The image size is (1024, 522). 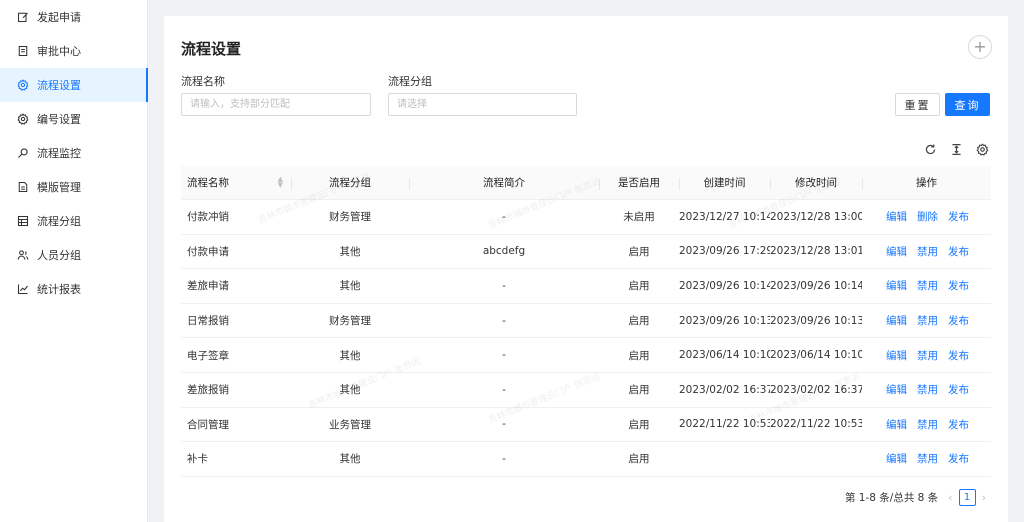 I want to click on cell-modified: 2023/02/02 16:37, so click(x=816, y=389).